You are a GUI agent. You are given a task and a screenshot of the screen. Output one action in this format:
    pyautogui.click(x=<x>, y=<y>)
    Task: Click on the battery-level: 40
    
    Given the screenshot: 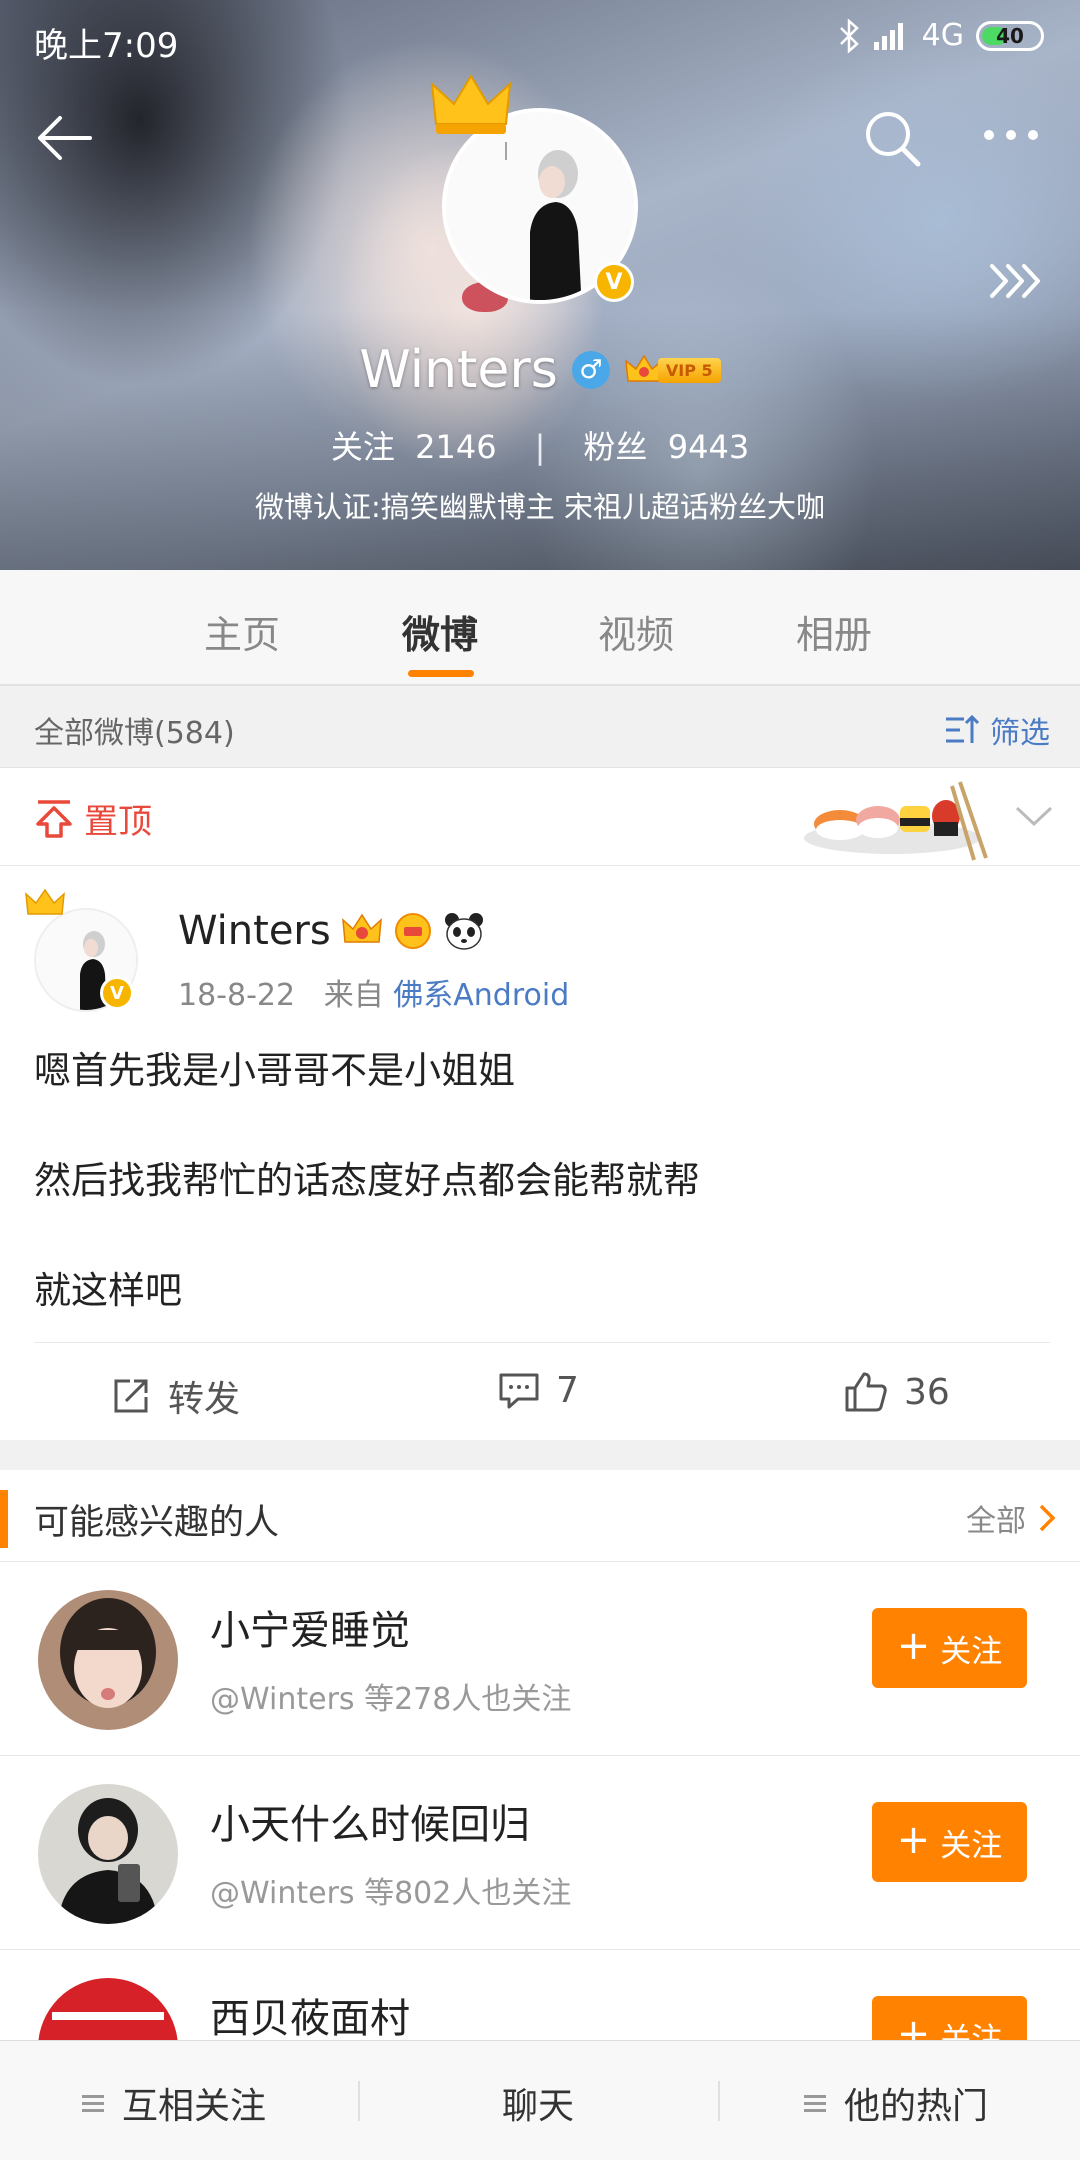 What is the action you would take?
    pyautogui.click(x=1010, y=35)
    